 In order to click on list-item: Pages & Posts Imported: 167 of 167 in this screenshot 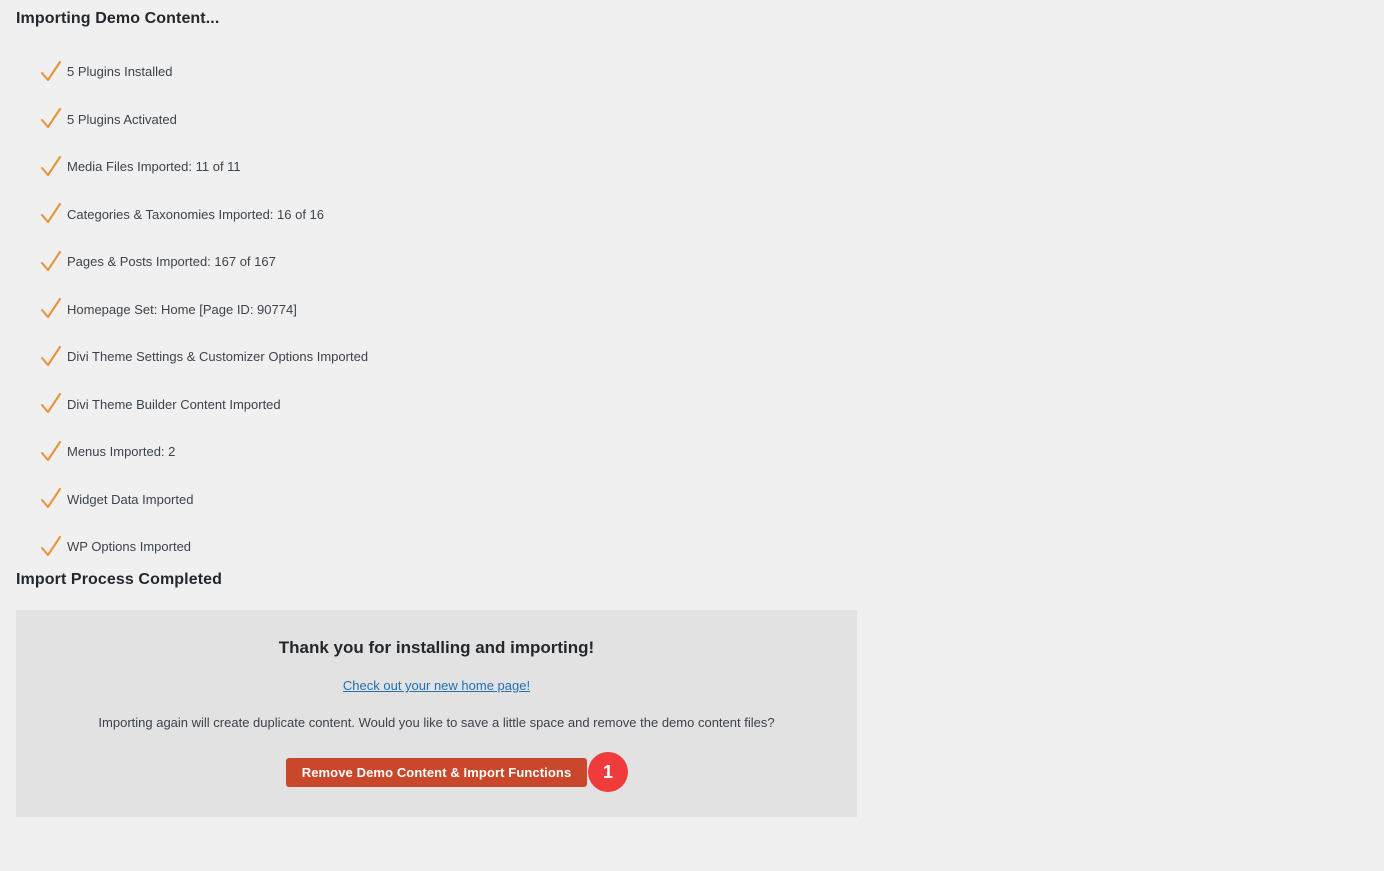, I will do `click(450, 262)`.